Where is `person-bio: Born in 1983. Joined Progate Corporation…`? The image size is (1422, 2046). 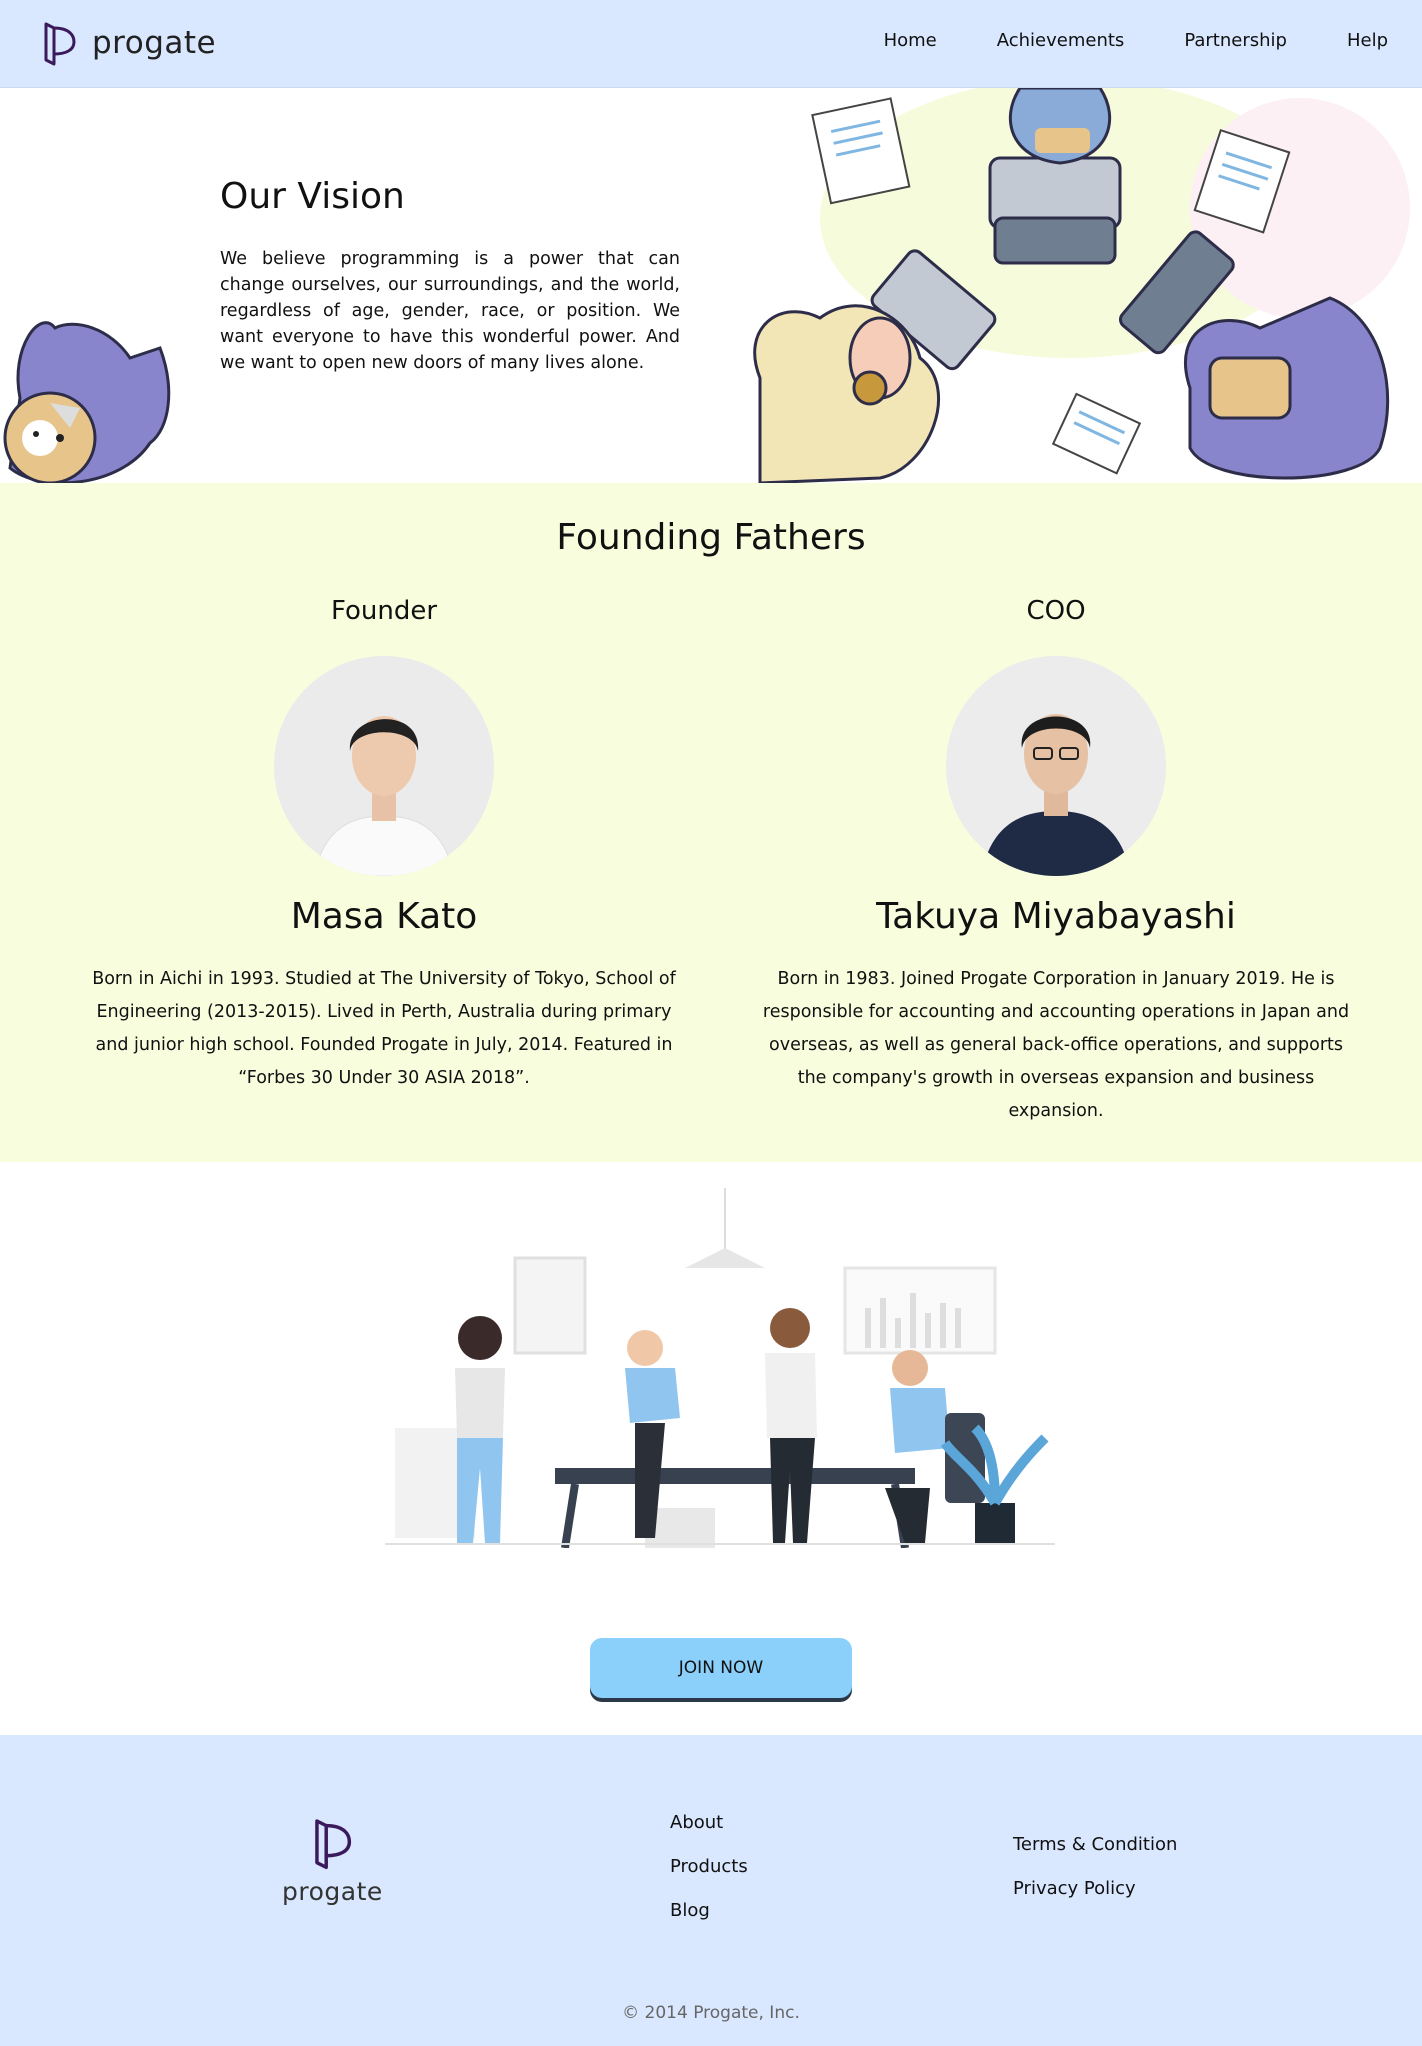 person-bio: Born in 1983. Joined Progate Corporation… is located at coordinates (1056, 1045).